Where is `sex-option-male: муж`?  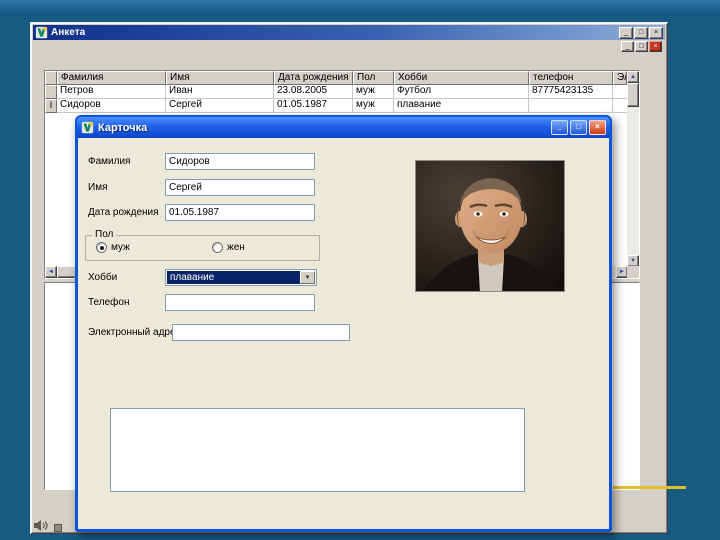
sex-option-male: муж is located at coordinates (113, 247).